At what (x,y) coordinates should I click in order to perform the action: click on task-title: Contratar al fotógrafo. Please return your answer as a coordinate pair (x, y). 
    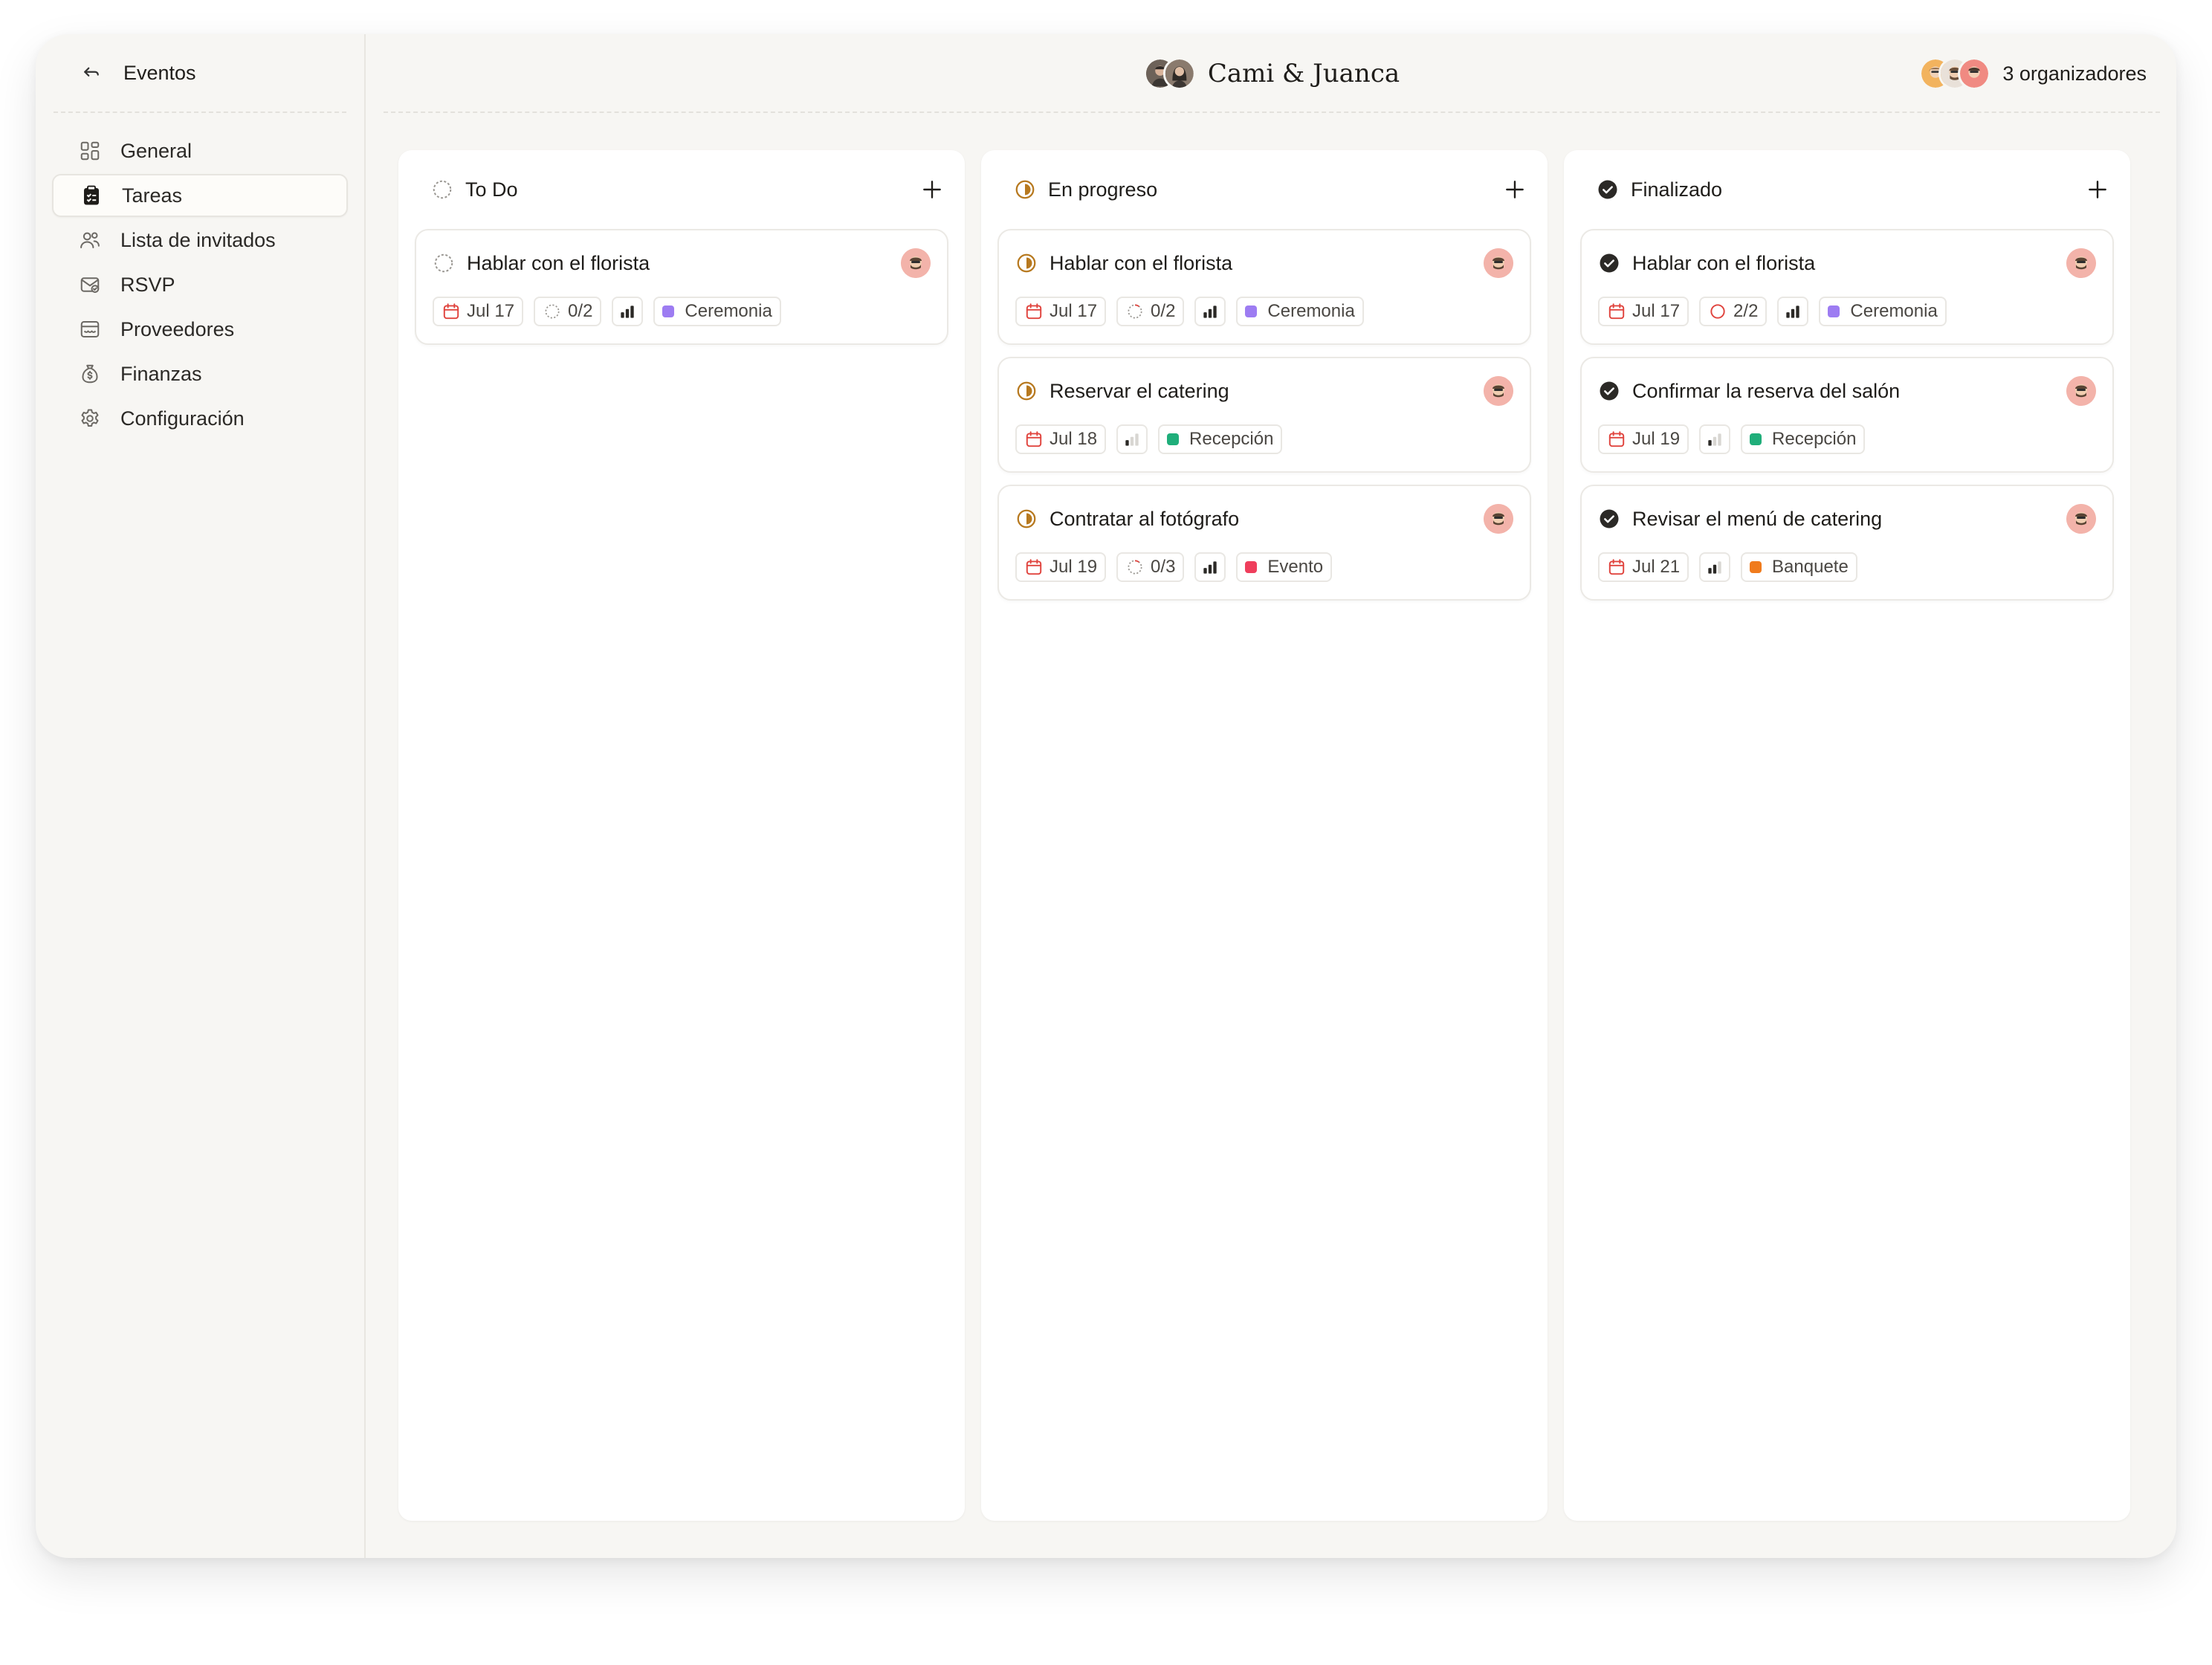
    Looking at the image, I should click on (1145, 518).